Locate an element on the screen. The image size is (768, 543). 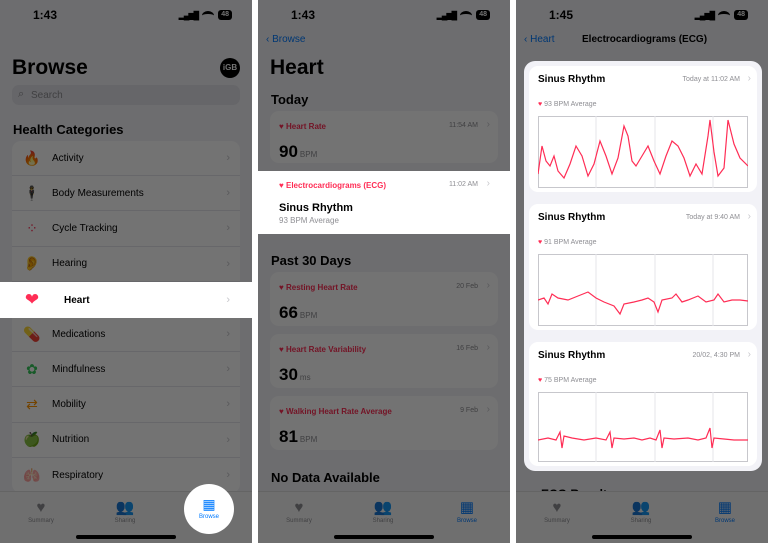
category-medications: 💊 Medications › is located at coordinates (126, 335).